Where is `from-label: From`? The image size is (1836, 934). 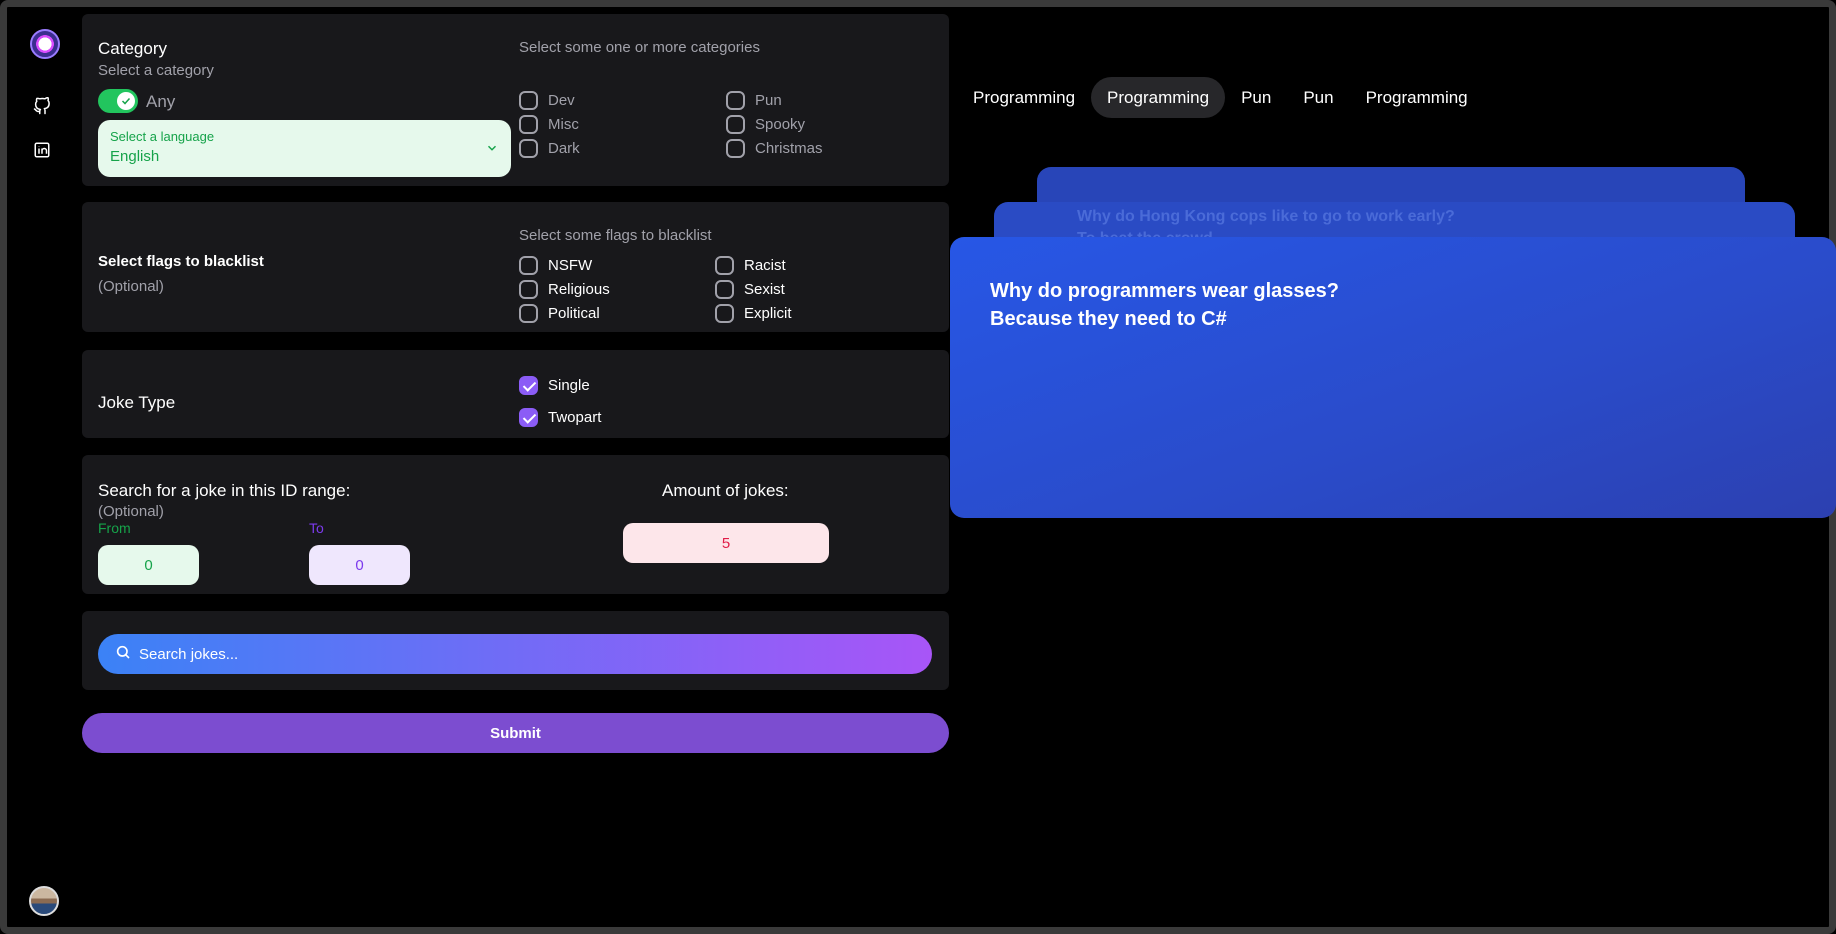 from-label: From is located at coordinates (114, 528).